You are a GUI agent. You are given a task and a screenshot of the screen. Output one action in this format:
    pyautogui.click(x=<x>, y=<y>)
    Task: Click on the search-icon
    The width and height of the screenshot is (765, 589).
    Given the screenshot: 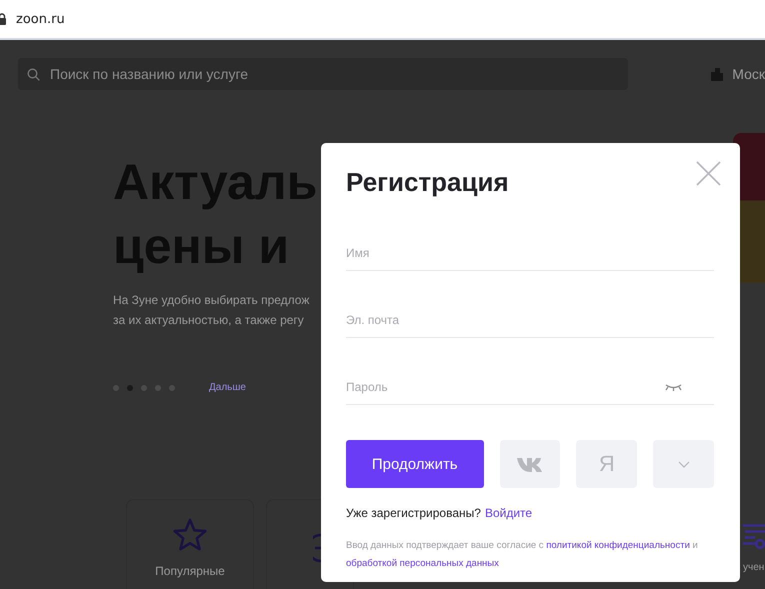 What is the action you would take?
    pyautogui.click(x=33, y=74)
    